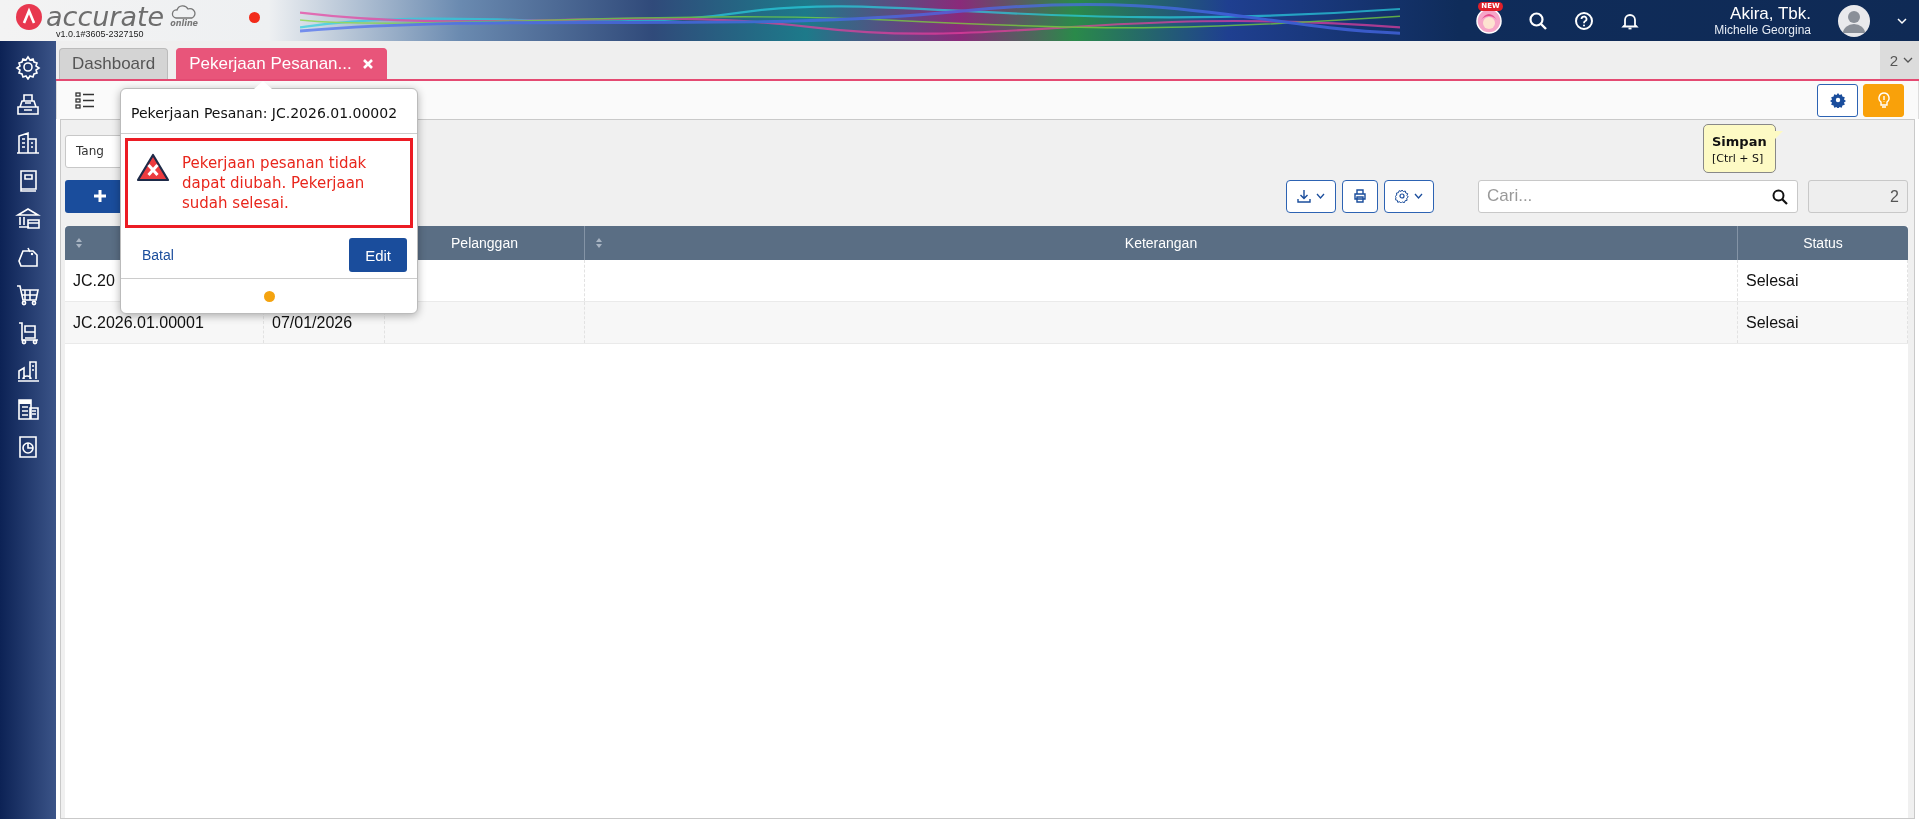 This screenshot has width=1919, height=819. What do you see at coordinates (254, 17) in the screenshot?
I see `status-dot` at bounding box center [254, 17].